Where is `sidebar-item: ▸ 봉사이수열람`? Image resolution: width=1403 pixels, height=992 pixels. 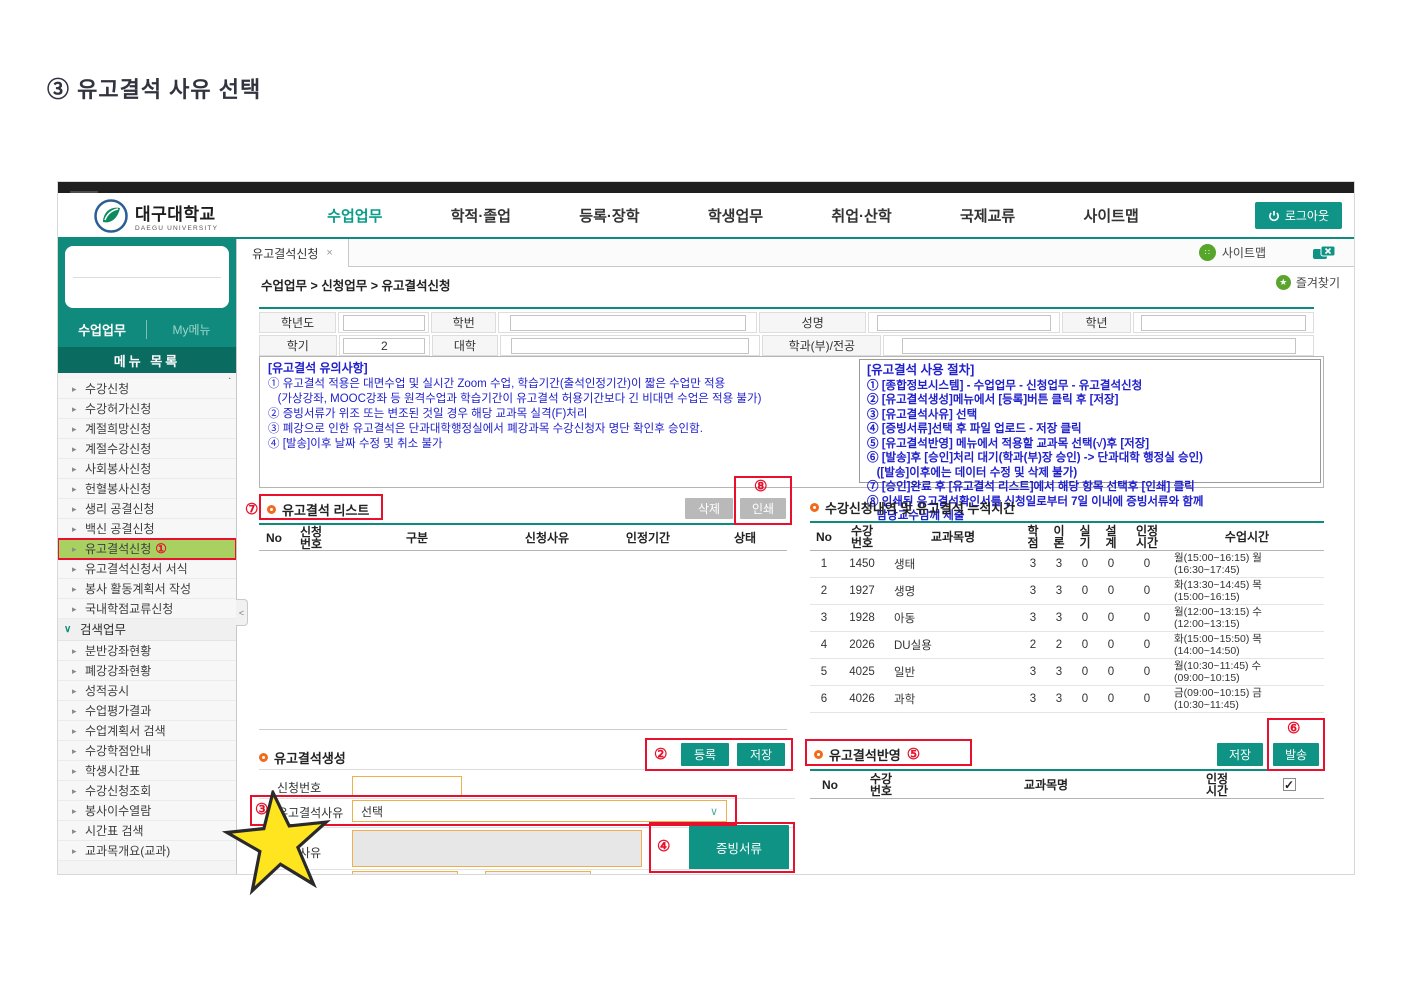
sidebar-item: ▸ 봉사이수열람 is located at coordinates (147, 811).